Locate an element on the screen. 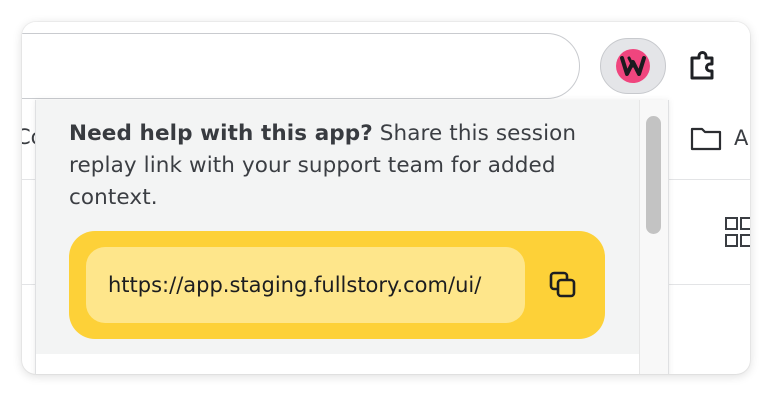  folder-label: A is located at coordinates (741, 138).